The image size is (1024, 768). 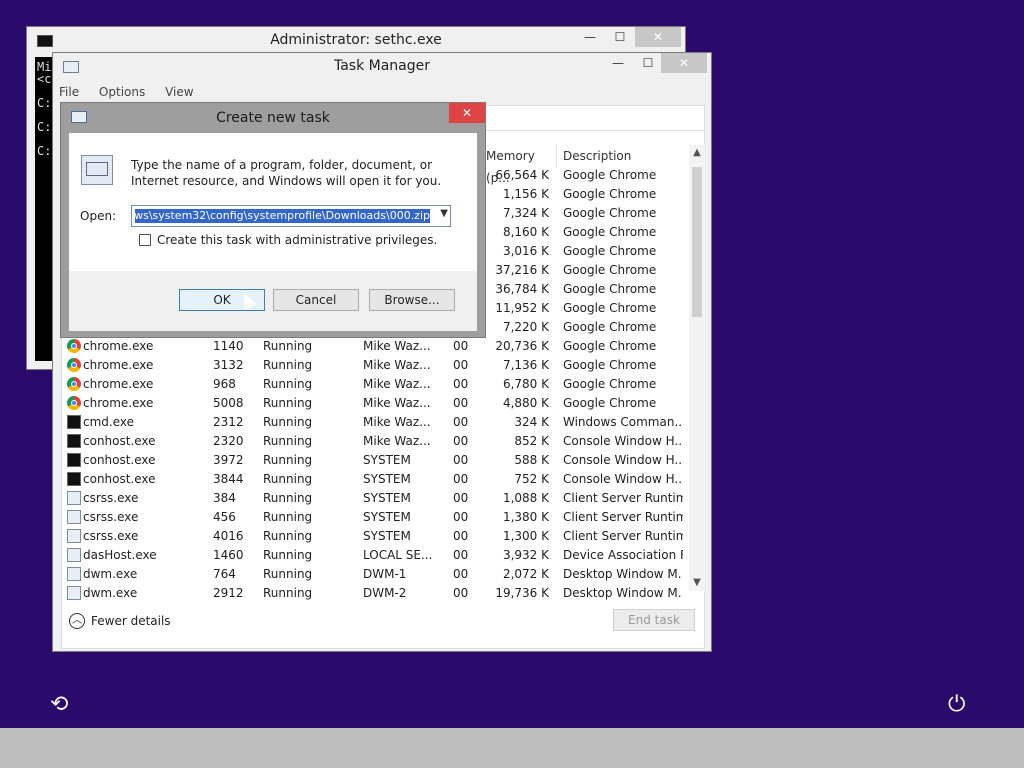 I want to click on chevron-down-icon: ▼, so click(x=444, y=213).